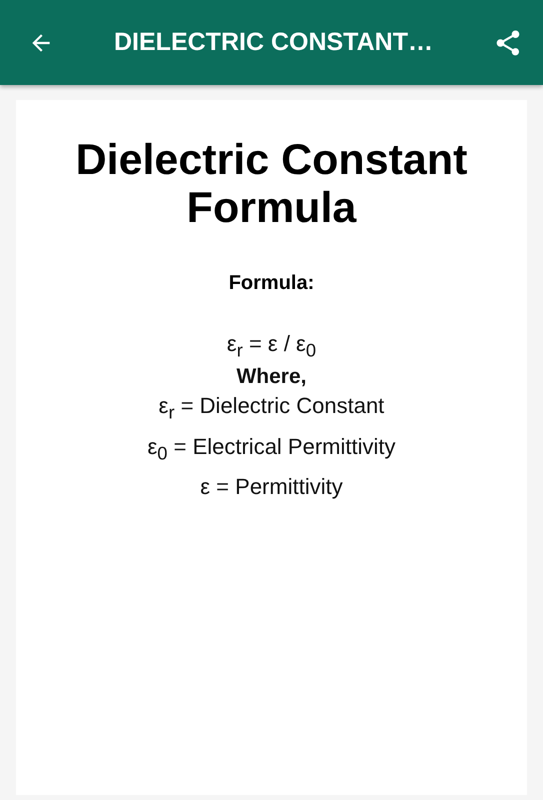  I want to click on formula-text: ε$_{r}$ = ε / ε$_{0}$, so click(271, 346).